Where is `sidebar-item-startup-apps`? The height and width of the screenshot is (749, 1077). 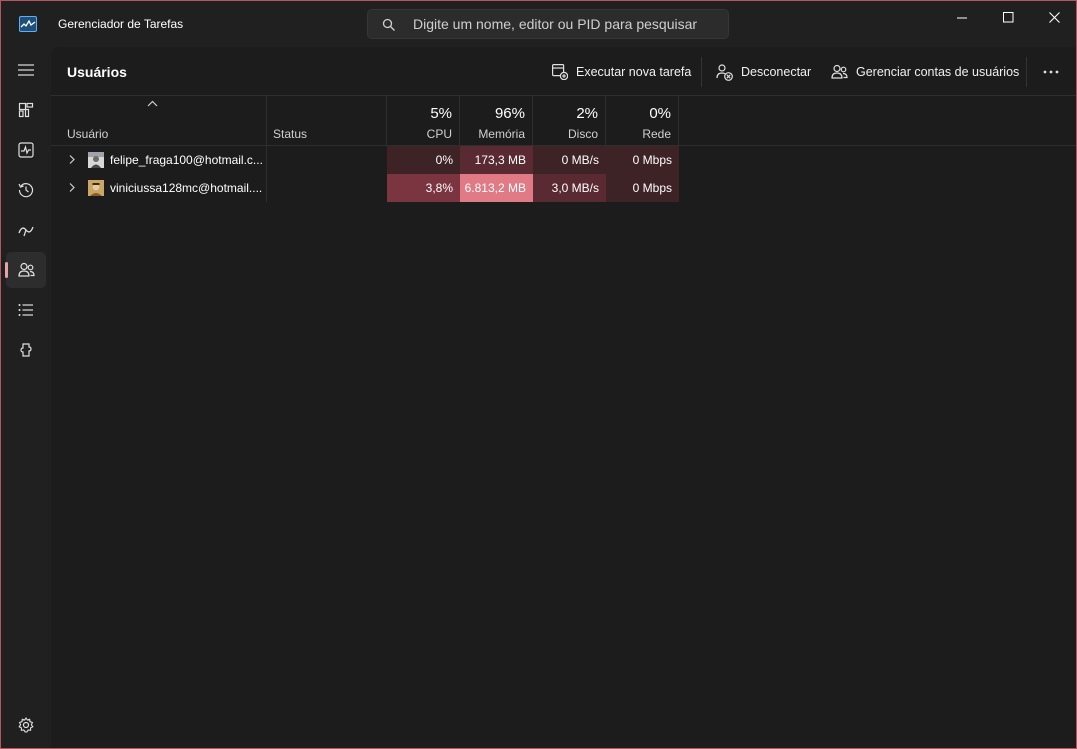 sidebar-item-startup-apps is located at coordinates (26, 230).